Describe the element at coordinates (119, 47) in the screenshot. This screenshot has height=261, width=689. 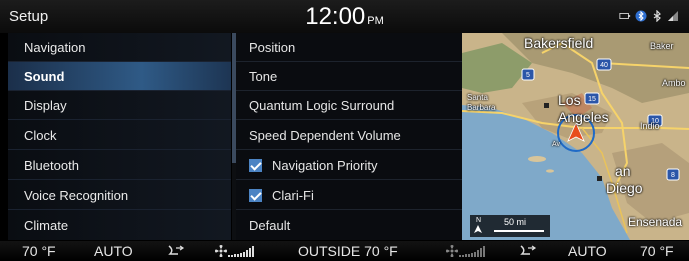
I see `menu-item-navigation: Navigation` at that location.